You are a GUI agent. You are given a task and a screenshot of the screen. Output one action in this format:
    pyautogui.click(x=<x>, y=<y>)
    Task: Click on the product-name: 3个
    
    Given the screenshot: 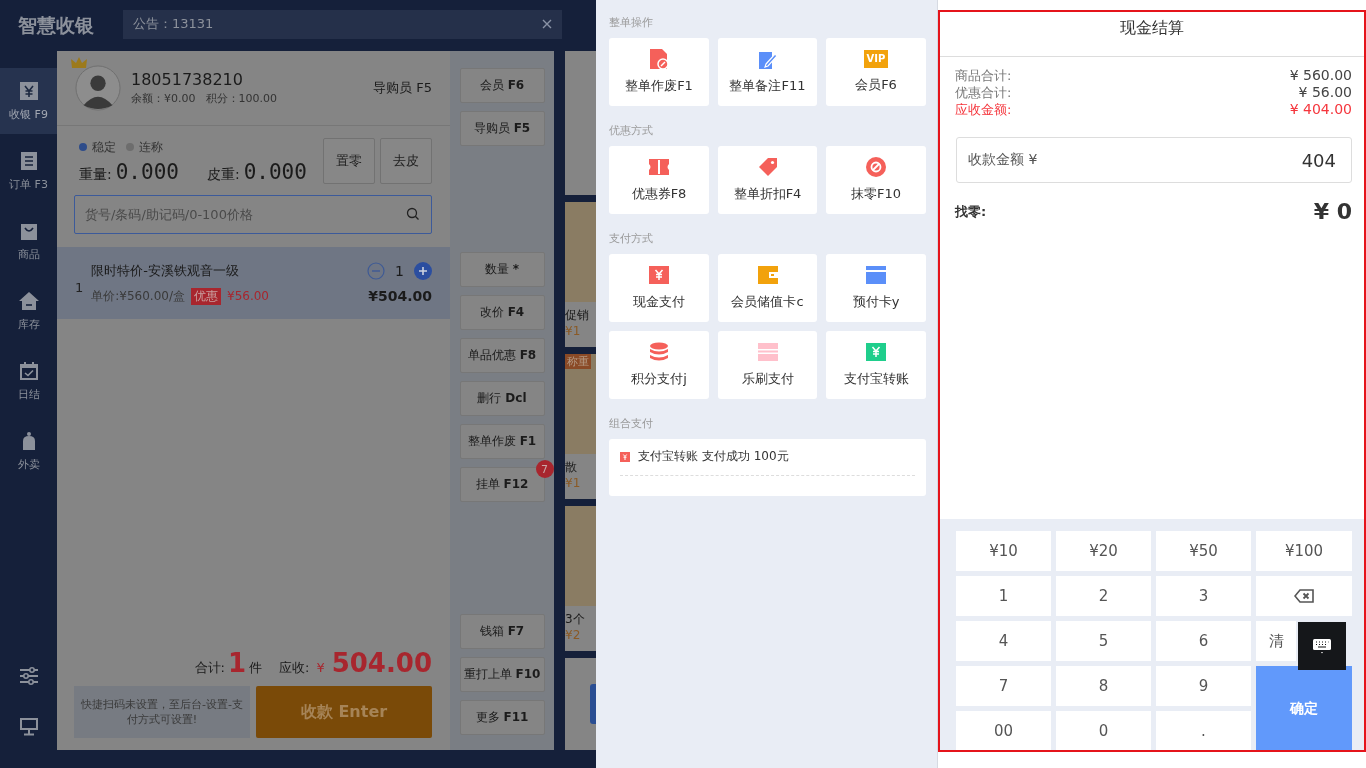 What is the action you would take?
    pyautogui.click(x=575, y=619)
    